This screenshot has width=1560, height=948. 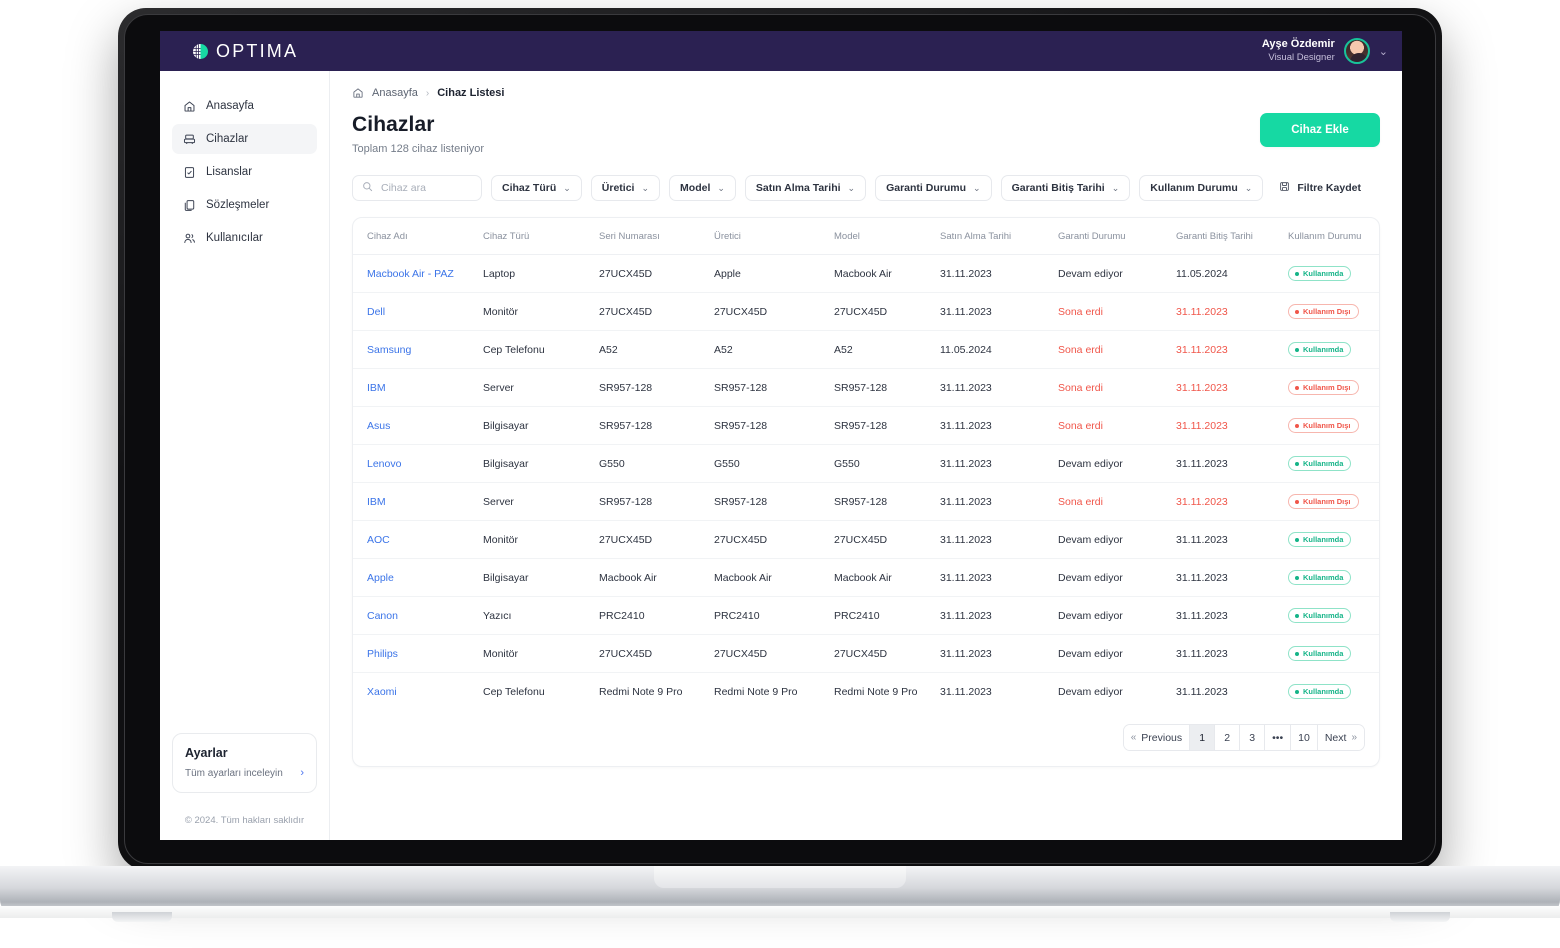 I want to click on col-garanti-bitis-tarihi: Garanti Bitiş Tarihi, so click(x=1232, y=236).